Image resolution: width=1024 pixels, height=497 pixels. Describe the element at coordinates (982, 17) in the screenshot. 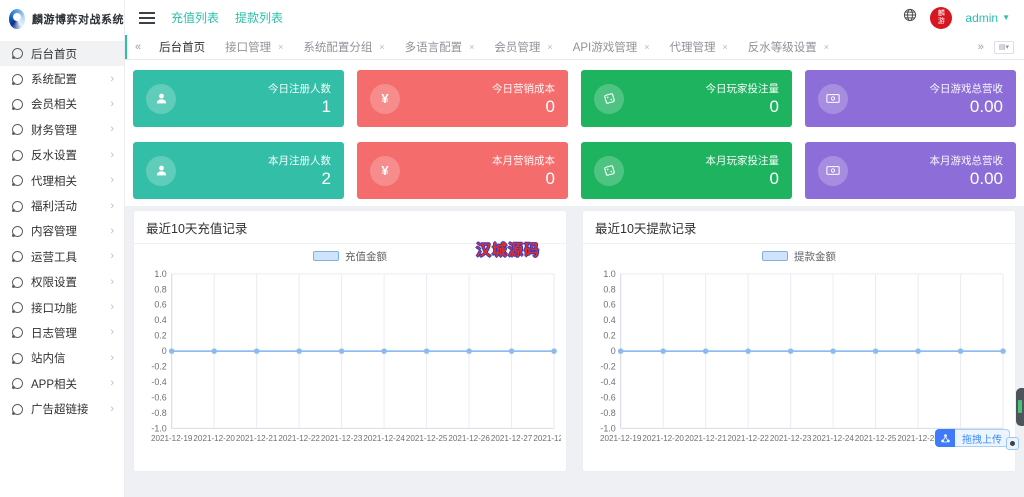

I see `username-label: admin` at that location.